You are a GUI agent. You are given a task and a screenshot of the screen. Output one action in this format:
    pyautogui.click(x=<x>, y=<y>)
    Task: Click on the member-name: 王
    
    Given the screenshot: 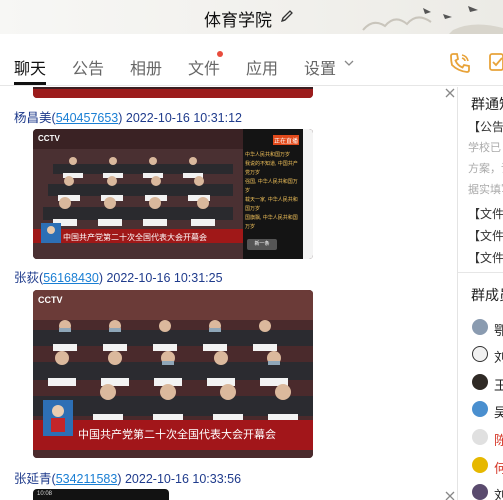 What is the action you would take?
    pyautogui.click(x=498, y=384)
    